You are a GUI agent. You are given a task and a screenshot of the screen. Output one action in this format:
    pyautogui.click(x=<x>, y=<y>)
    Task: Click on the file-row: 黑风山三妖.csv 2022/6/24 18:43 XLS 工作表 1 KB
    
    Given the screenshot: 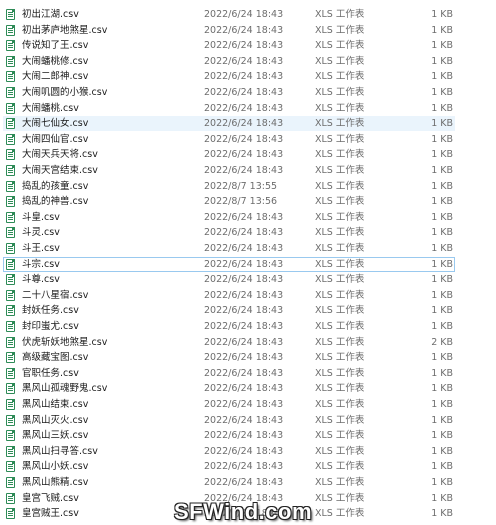 What is the action you would take?
    pyautogui.click(x=229, y=435)
    